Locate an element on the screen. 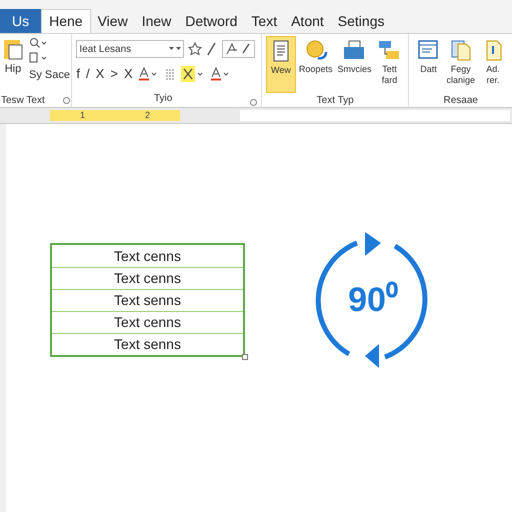 The width and height of the screenshot is (512, 512). ribbon-button: Fegy clanige is located at coordinates (460, 64).